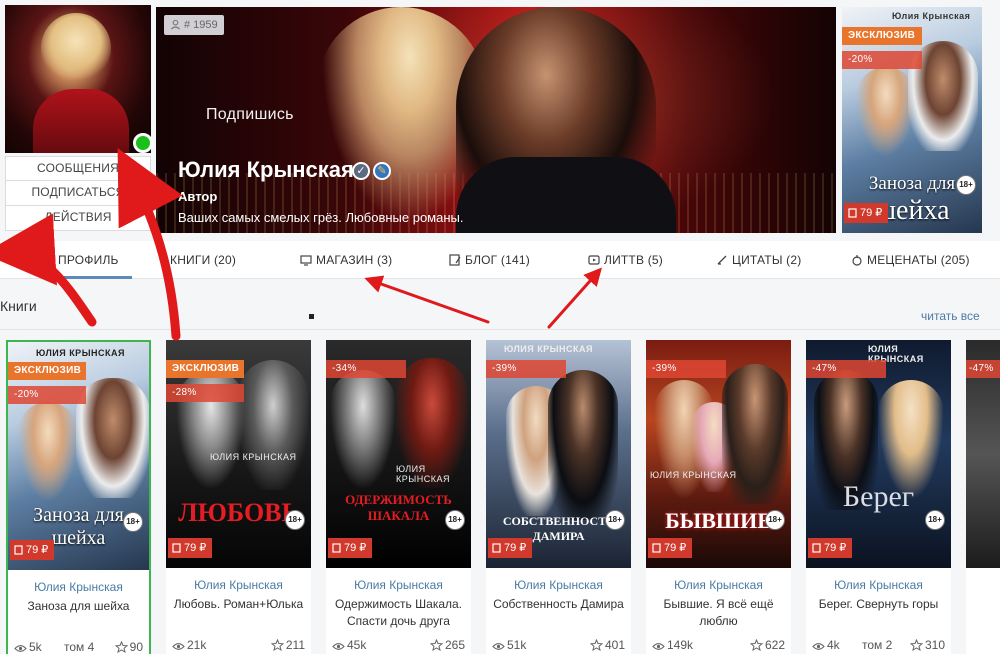  I want to click on tab-littv: ЛИТТВ (5), so click(625, 260).